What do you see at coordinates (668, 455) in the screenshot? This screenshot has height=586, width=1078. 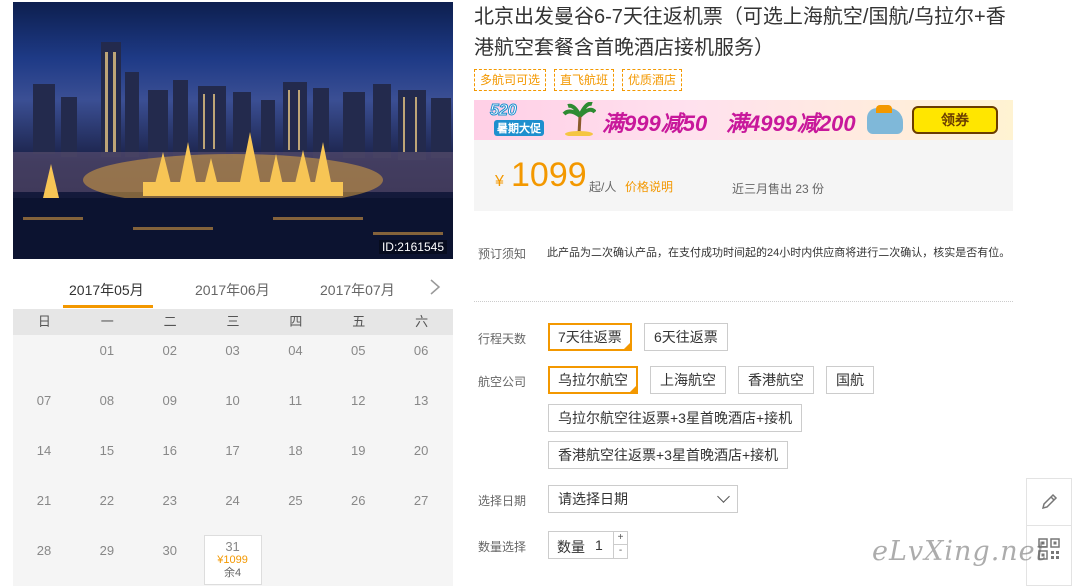 I see `option-package-hongkong: 香港航空往返票+3星首晚酒店+接机` at bounding box center [668, 455].